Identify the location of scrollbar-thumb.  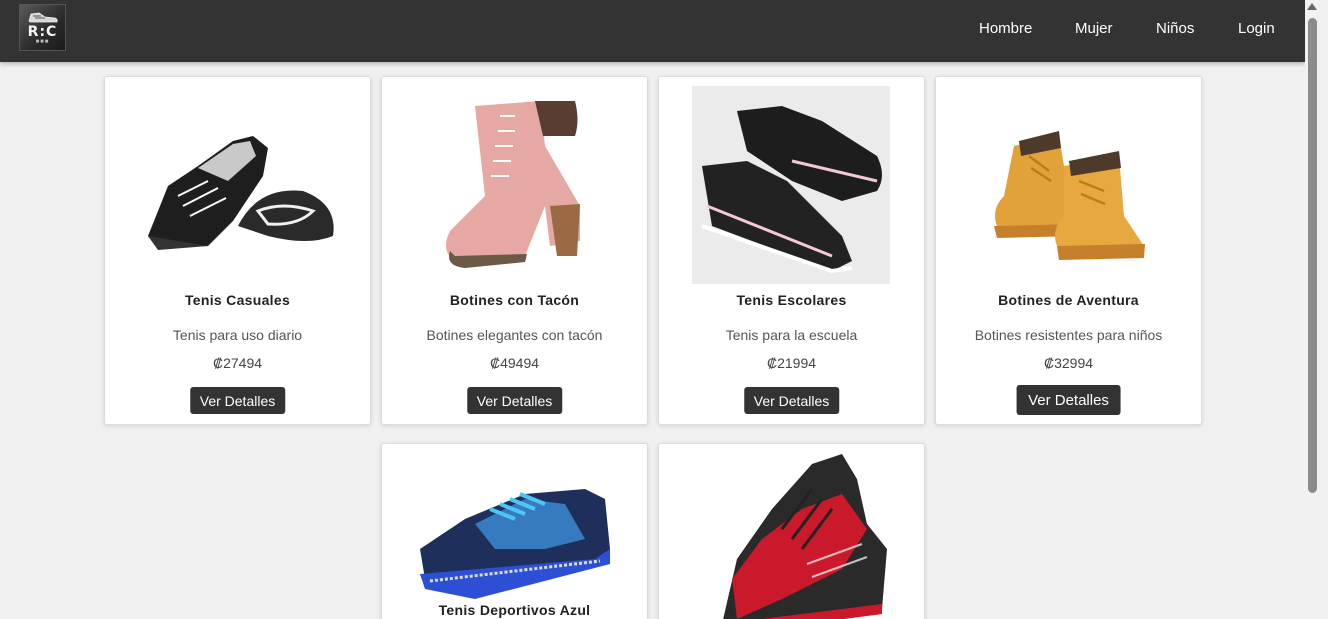
(1312, 255).